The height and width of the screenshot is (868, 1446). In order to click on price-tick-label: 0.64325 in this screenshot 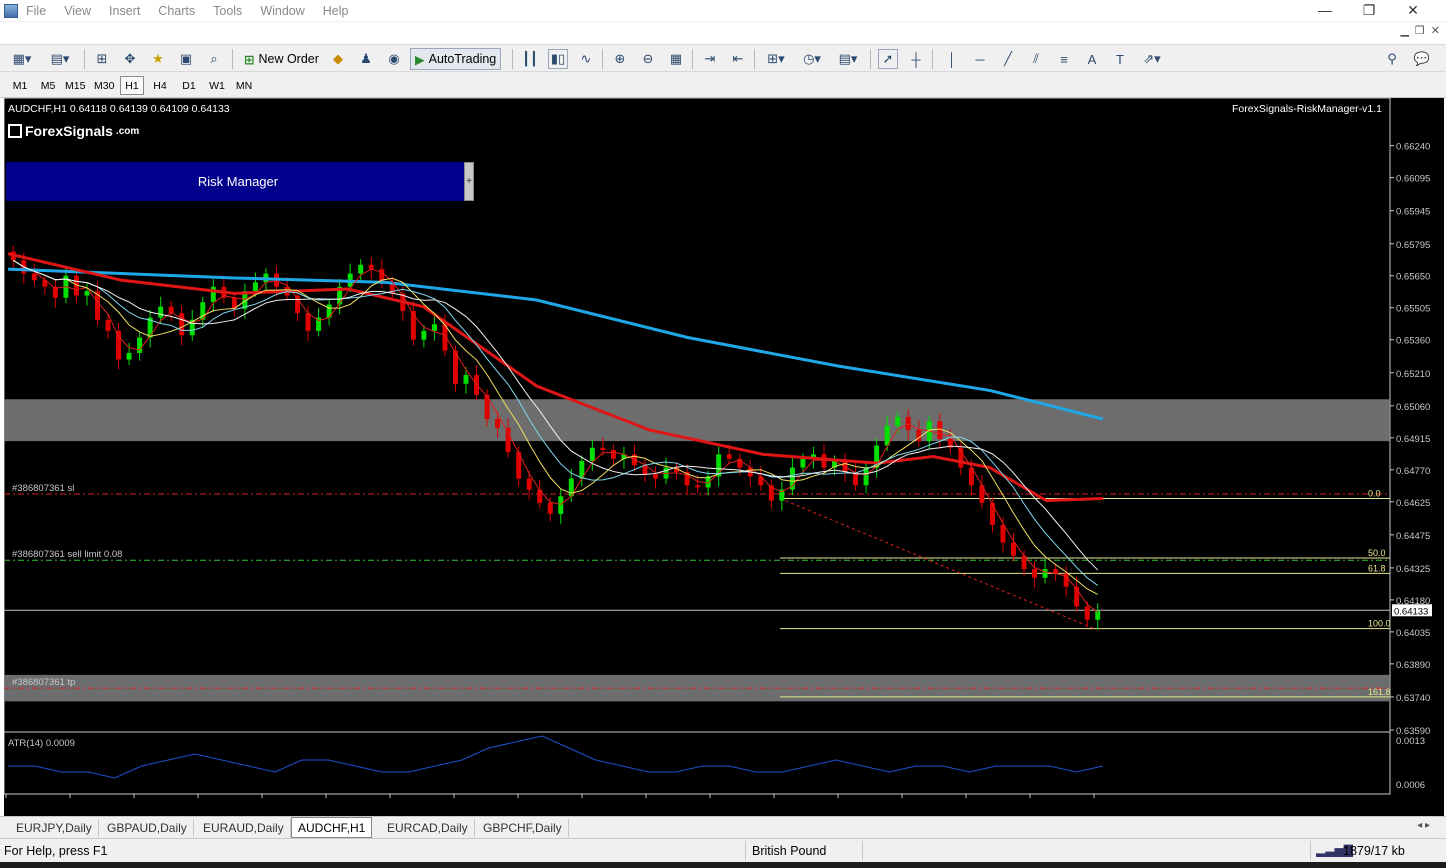, I will do `click(1413, 569)`.